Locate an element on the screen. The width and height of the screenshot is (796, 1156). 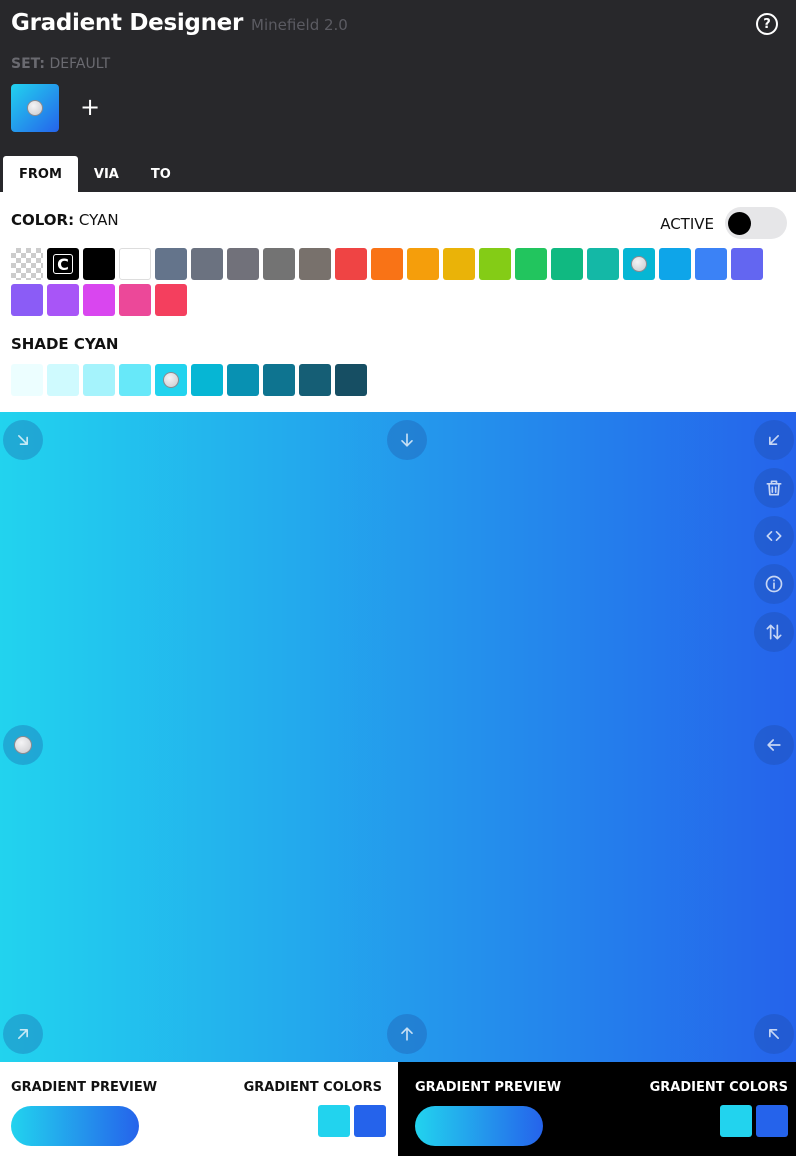
color-swatch-gray is located at coordinates (207, 264).